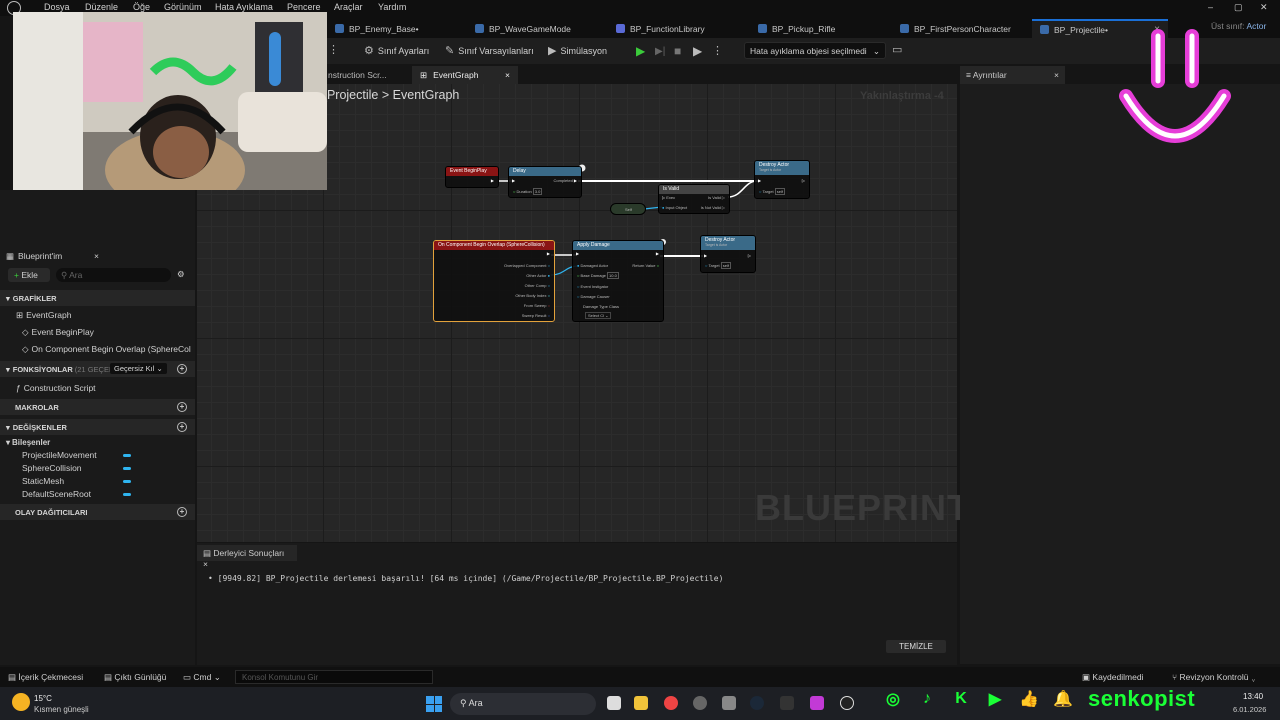 The width and height of the screenshot is (1280, 720). Describe the element at coordinates (187, 677) in the screenshot. I see `console-icon: ▭` at that location.